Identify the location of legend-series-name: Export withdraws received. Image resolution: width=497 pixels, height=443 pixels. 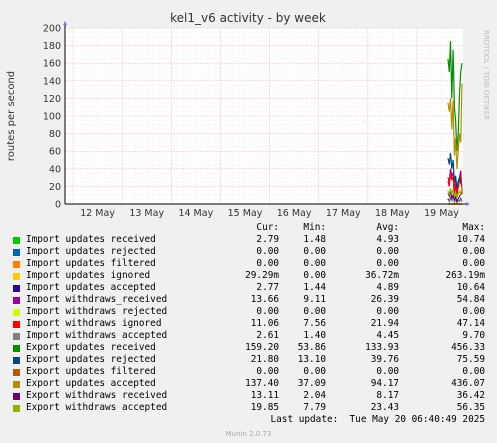
(97, 395).